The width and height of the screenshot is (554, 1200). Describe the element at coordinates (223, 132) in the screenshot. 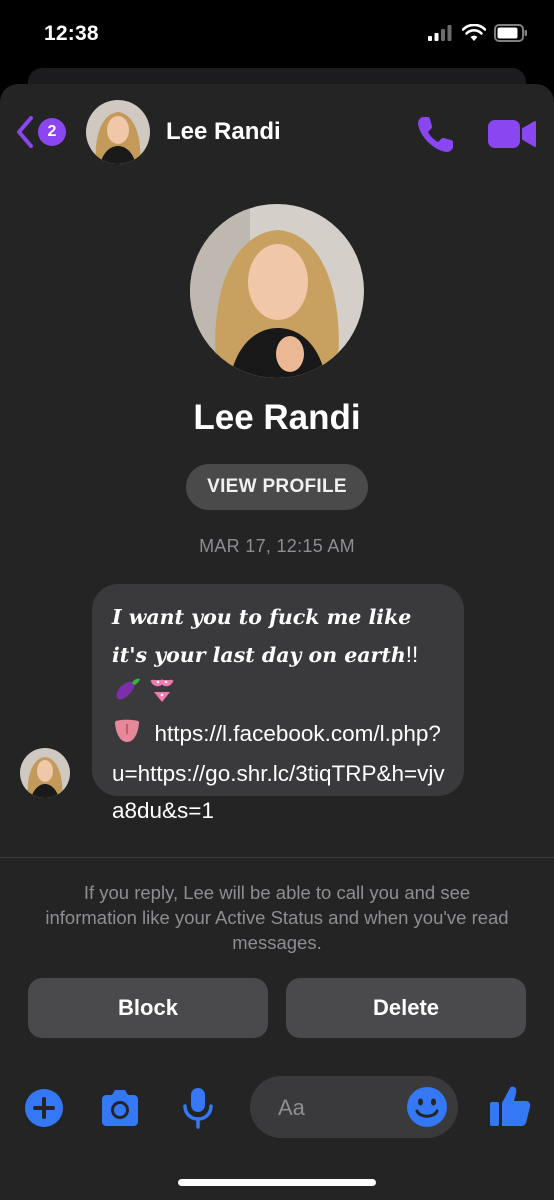

I see `header-contact-name: Lee Randi` at that location.